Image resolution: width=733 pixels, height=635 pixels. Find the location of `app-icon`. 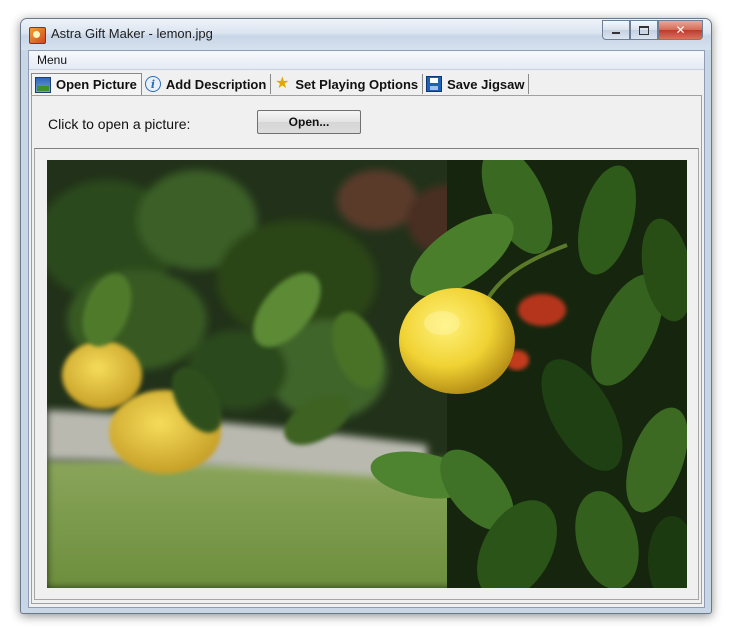

app-icon is located at coordinates (37, 35).